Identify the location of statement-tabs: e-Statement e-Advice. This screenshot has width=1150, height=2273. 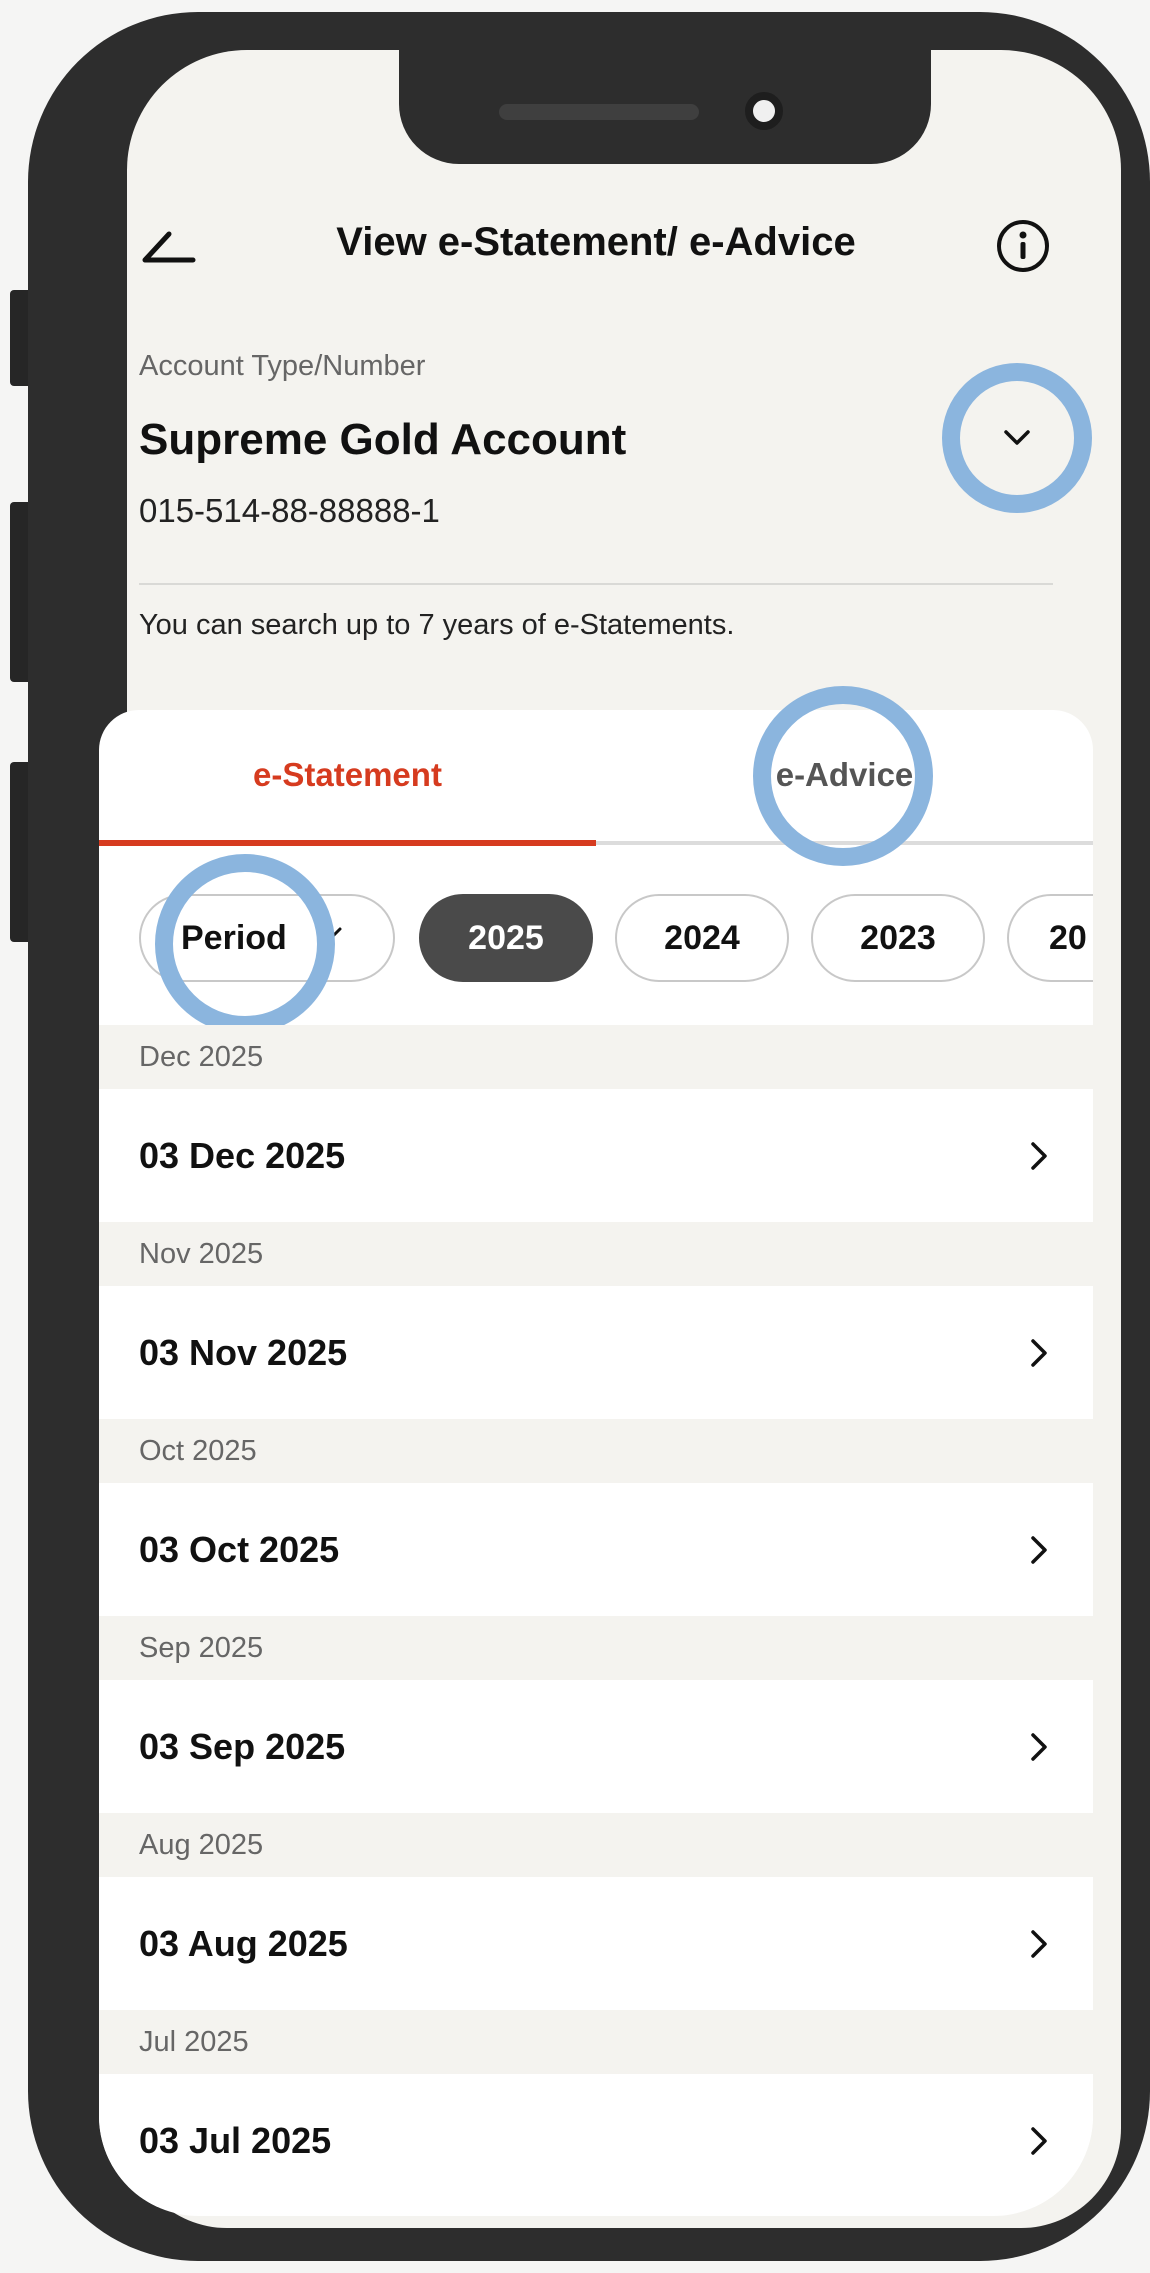
(596, 776).